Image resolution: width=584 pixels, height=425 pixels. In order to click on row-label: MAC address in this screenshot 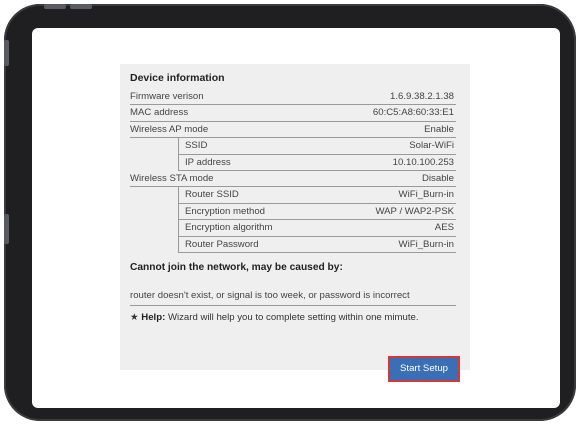, I will do `click(159, 113)`.